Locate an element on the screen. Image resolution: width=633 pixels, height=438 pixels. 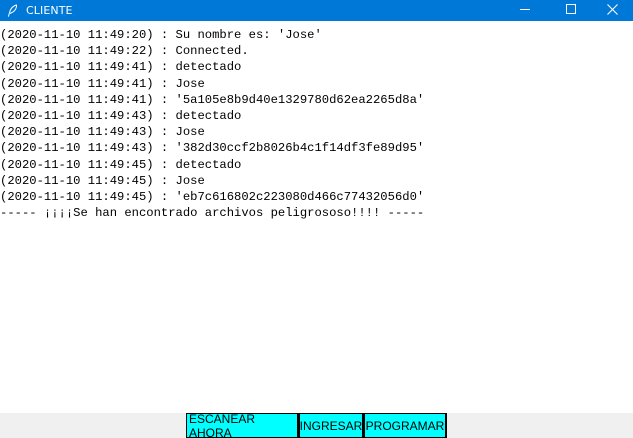
programar-button: PROGRAMAR is located at coordinates (405, 425).